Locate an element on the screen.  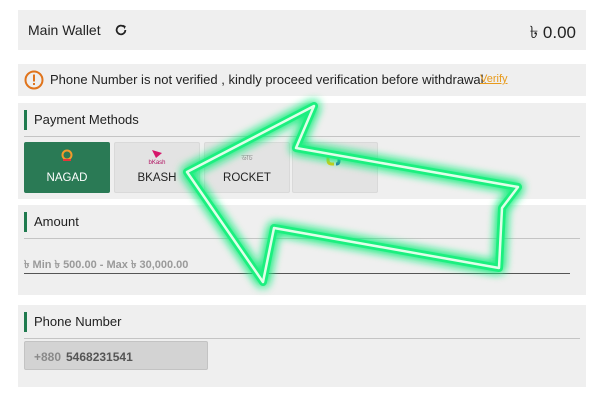
section-header: Amount is located at coordinates (302, 224).